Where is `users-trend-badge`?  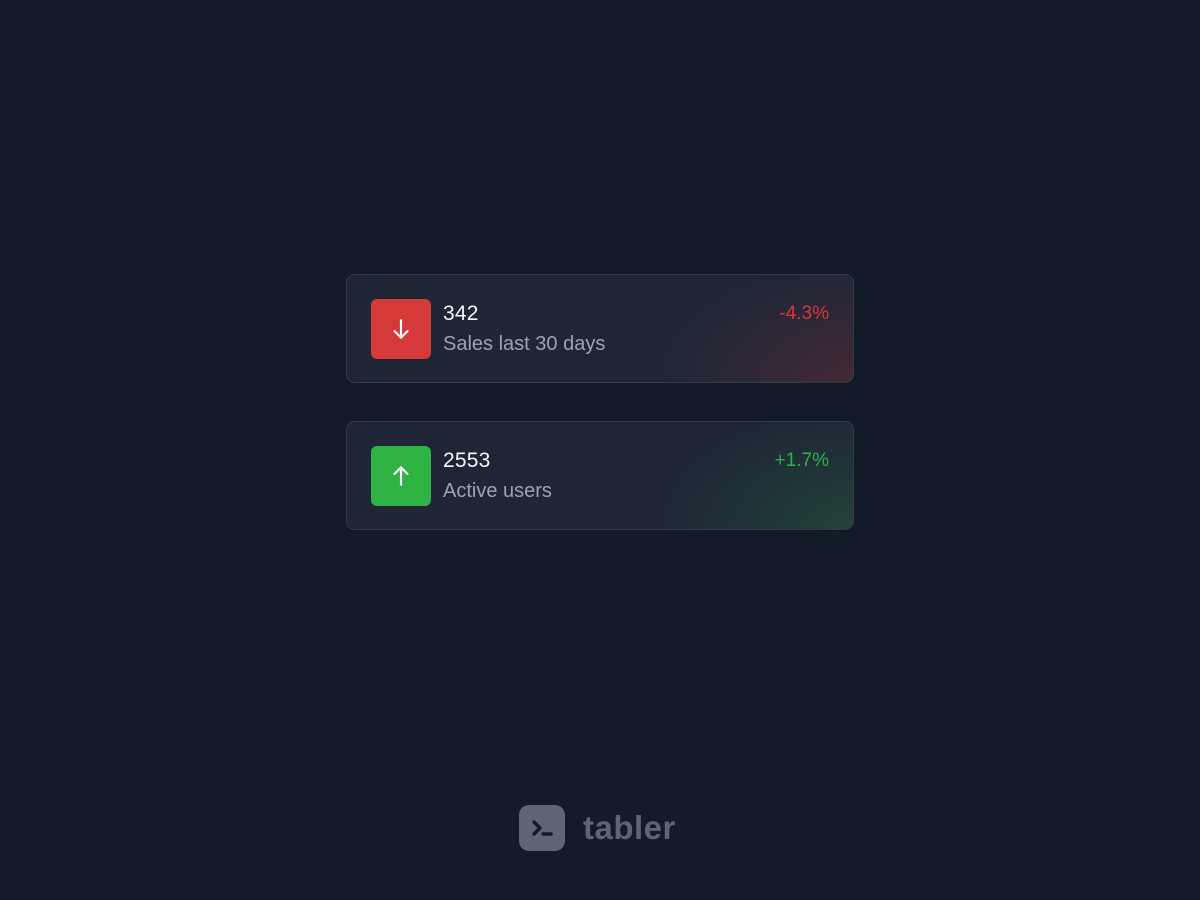
users-trend-badge is located at coordinates (401, 476).